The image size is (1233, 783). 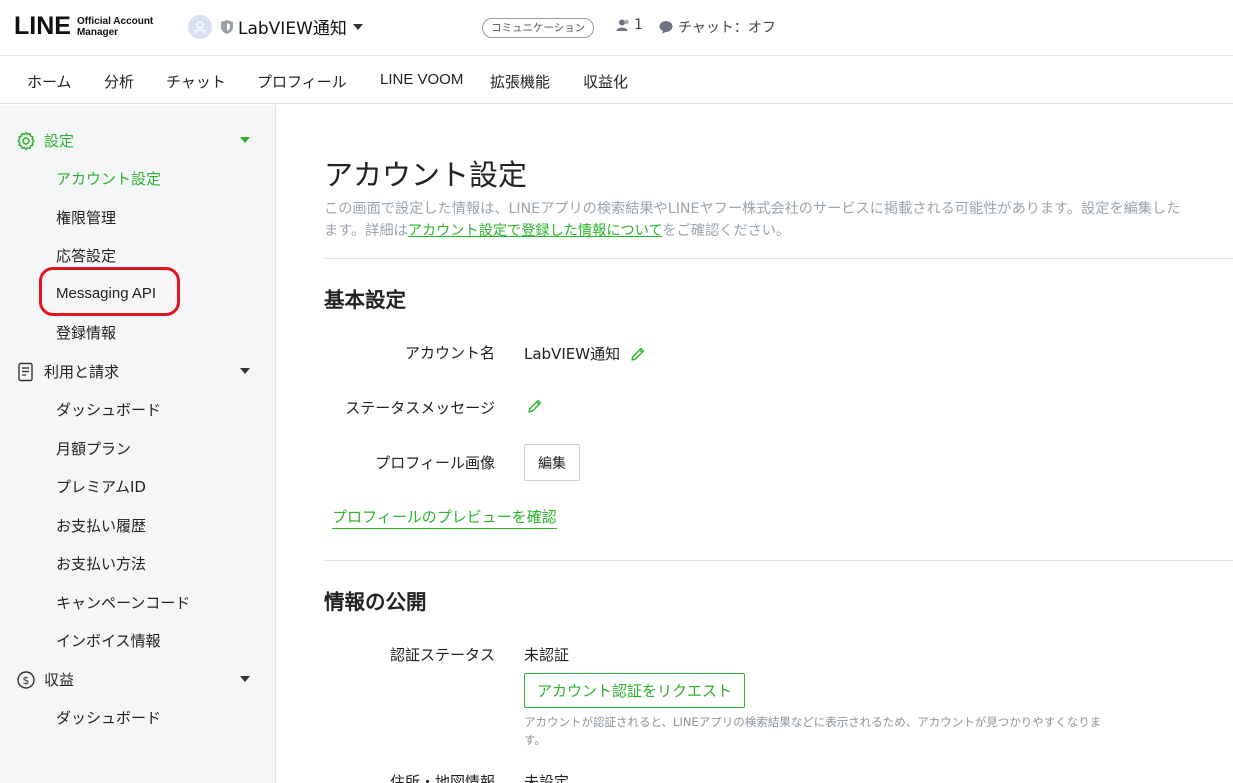 What do you see at coordinates (375, 602) in the screenshot?
I see `publish-info-heading: 情報の公開` at bounding box center [375, 602].